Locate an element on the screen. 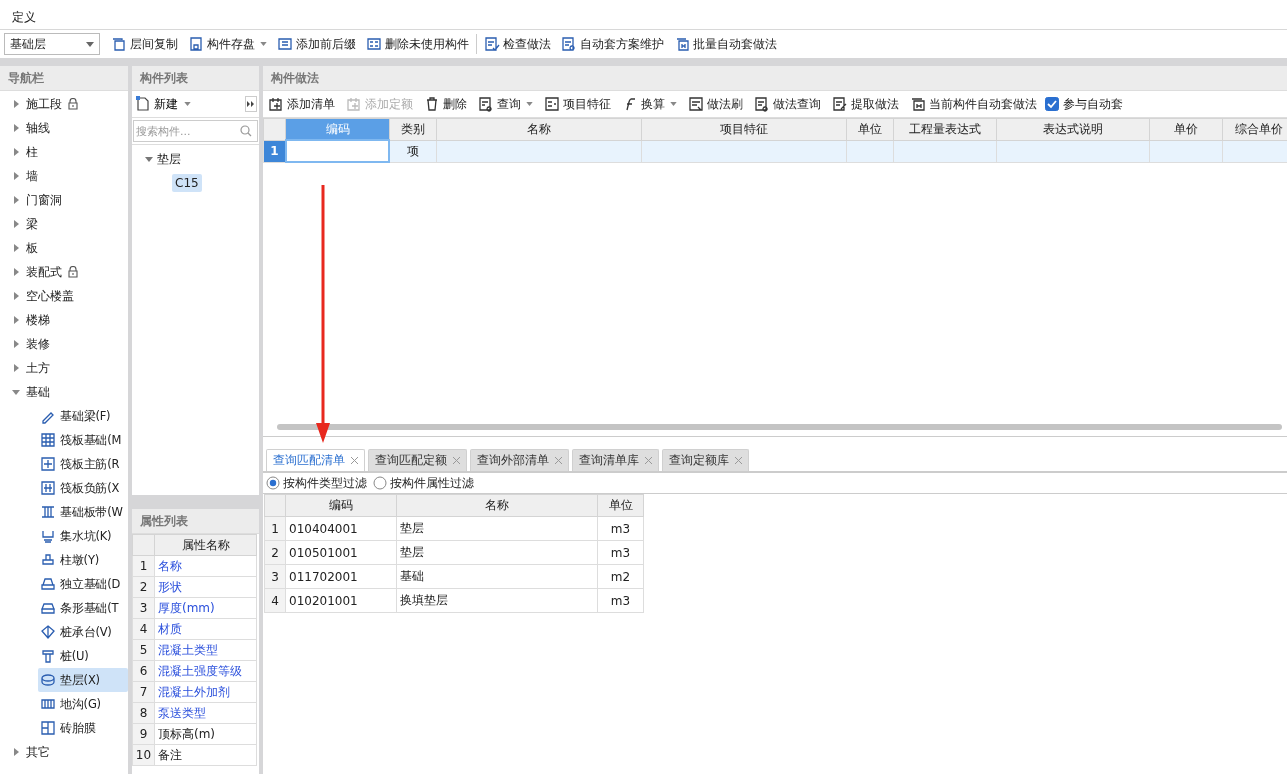  toolbar-button: 提取做法 is located at coordinates (865, 104).